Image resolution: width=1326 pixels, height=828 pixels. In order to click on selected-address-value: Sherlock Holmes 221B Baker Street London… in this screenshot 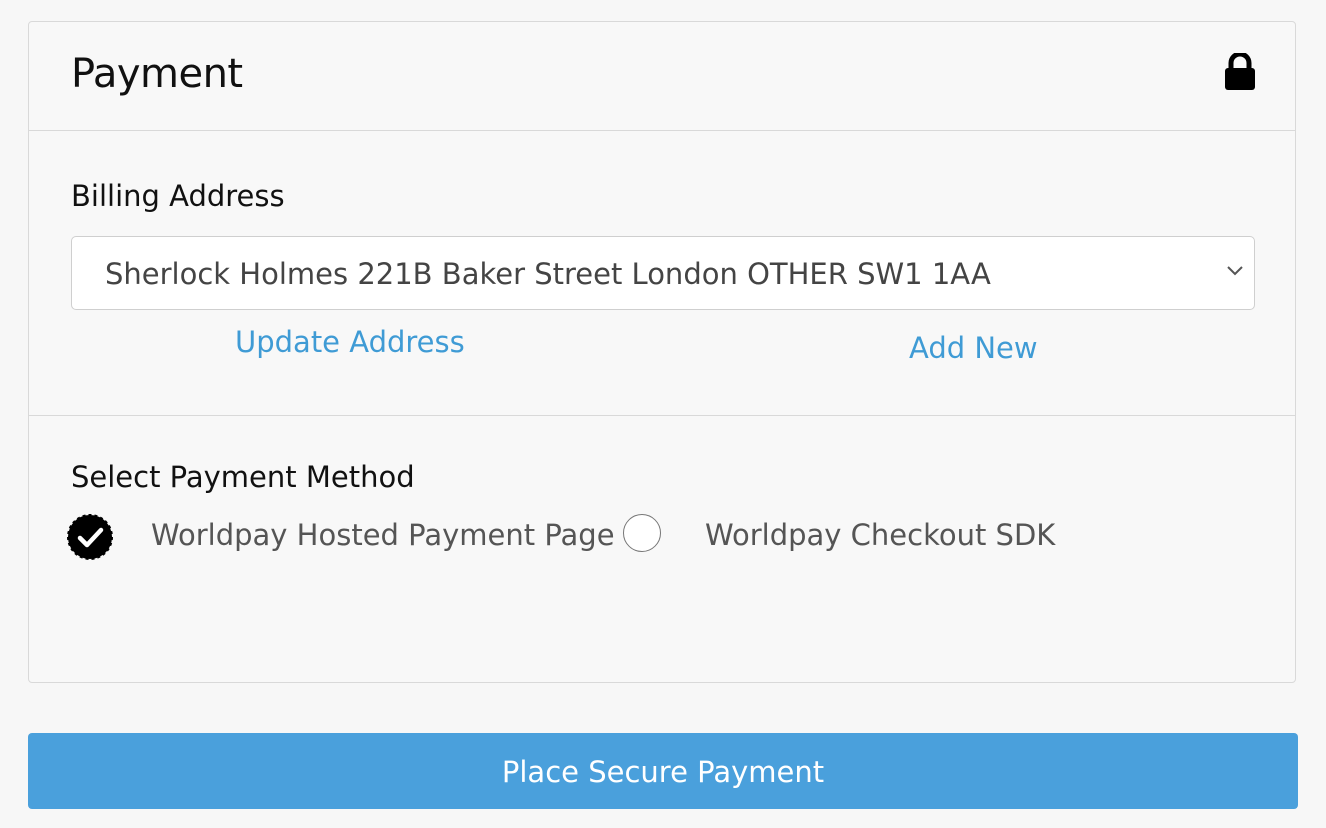, I will do `click(548, 274)`.